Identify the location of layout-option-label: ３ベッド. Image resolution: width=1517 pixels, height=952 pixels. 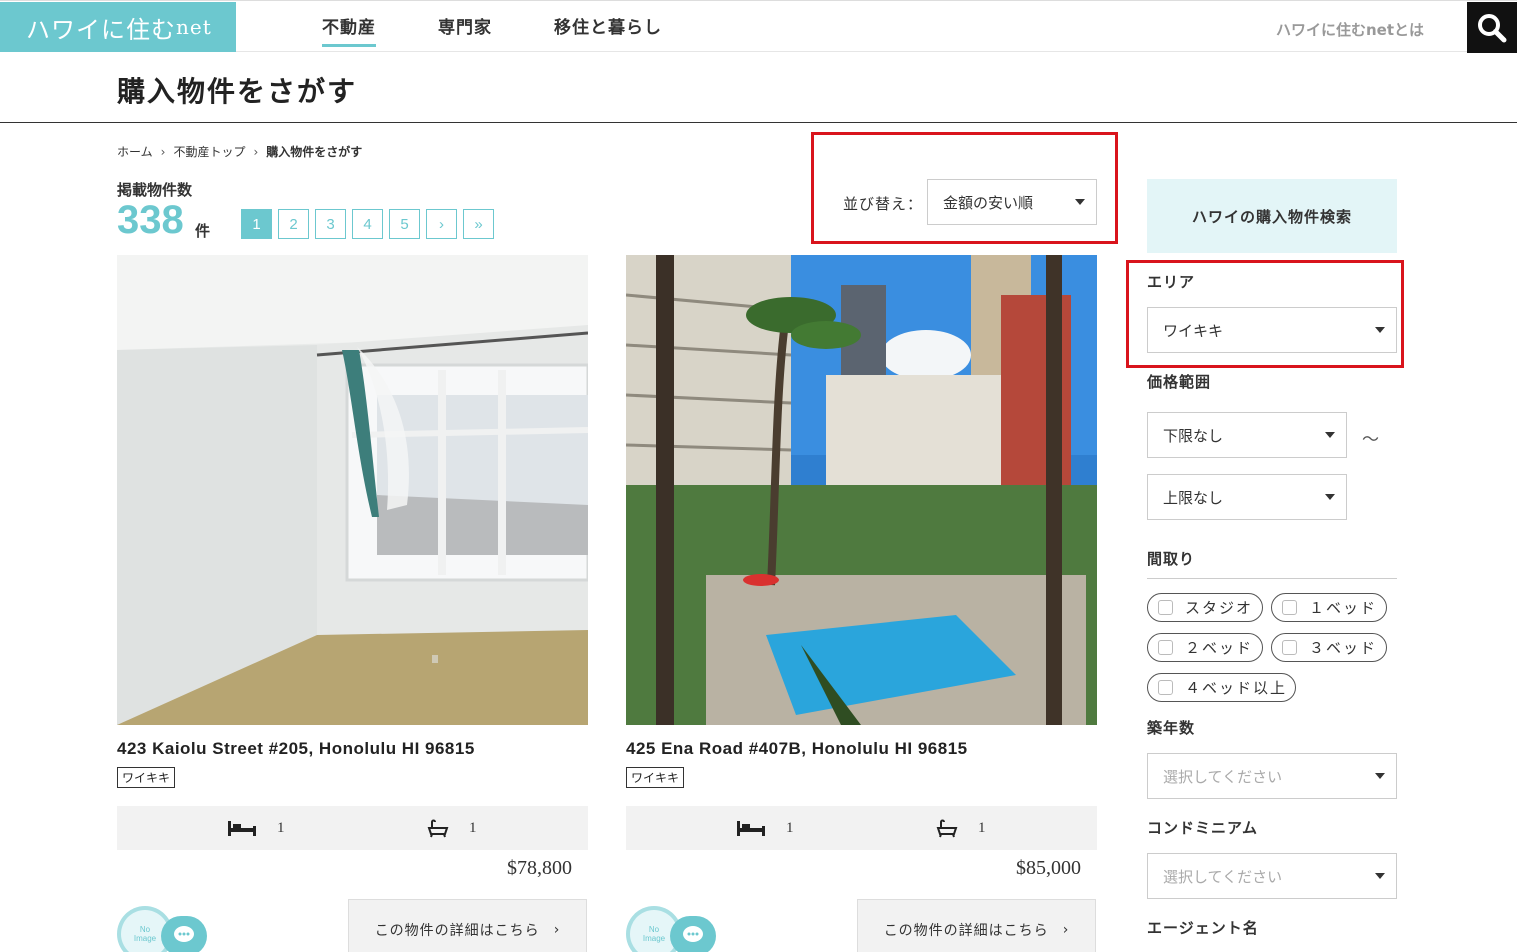
(1343, 648).